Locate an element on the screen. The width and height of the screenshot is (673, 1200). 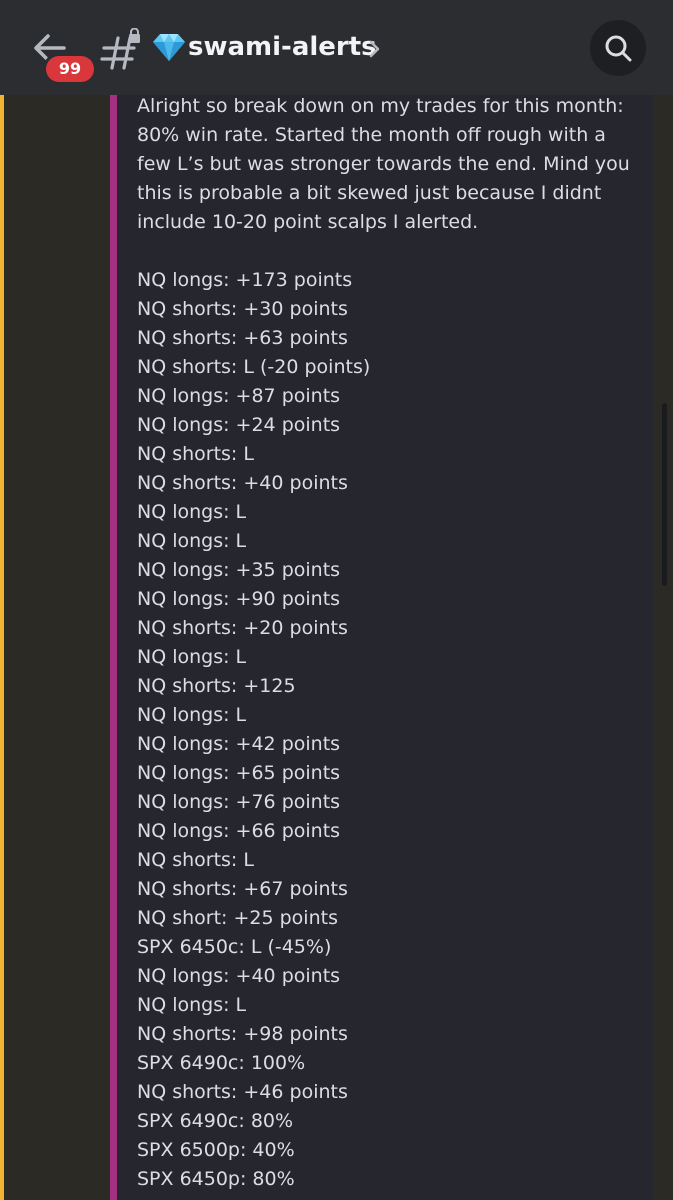
trade-line: NQ longs: +65 points is located at coordinates (239, 773).